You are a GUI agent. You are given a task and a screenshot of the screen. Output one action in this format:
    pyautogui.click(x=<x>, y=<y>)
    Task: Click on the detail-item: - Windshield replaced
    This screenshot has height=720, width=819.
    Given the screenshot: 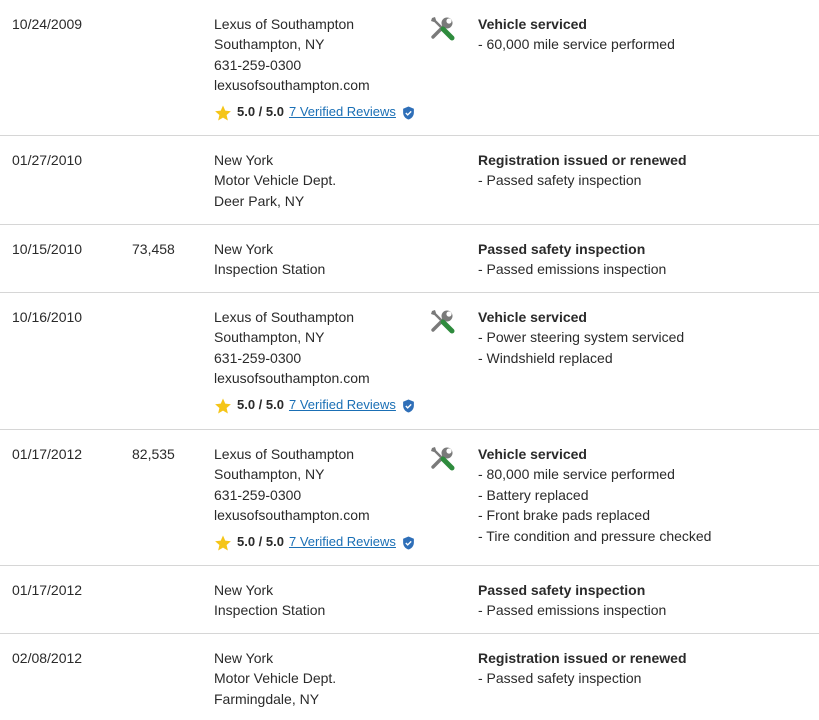 What is the action you would take?
    pyautogui.click(x=545, y=357)
    